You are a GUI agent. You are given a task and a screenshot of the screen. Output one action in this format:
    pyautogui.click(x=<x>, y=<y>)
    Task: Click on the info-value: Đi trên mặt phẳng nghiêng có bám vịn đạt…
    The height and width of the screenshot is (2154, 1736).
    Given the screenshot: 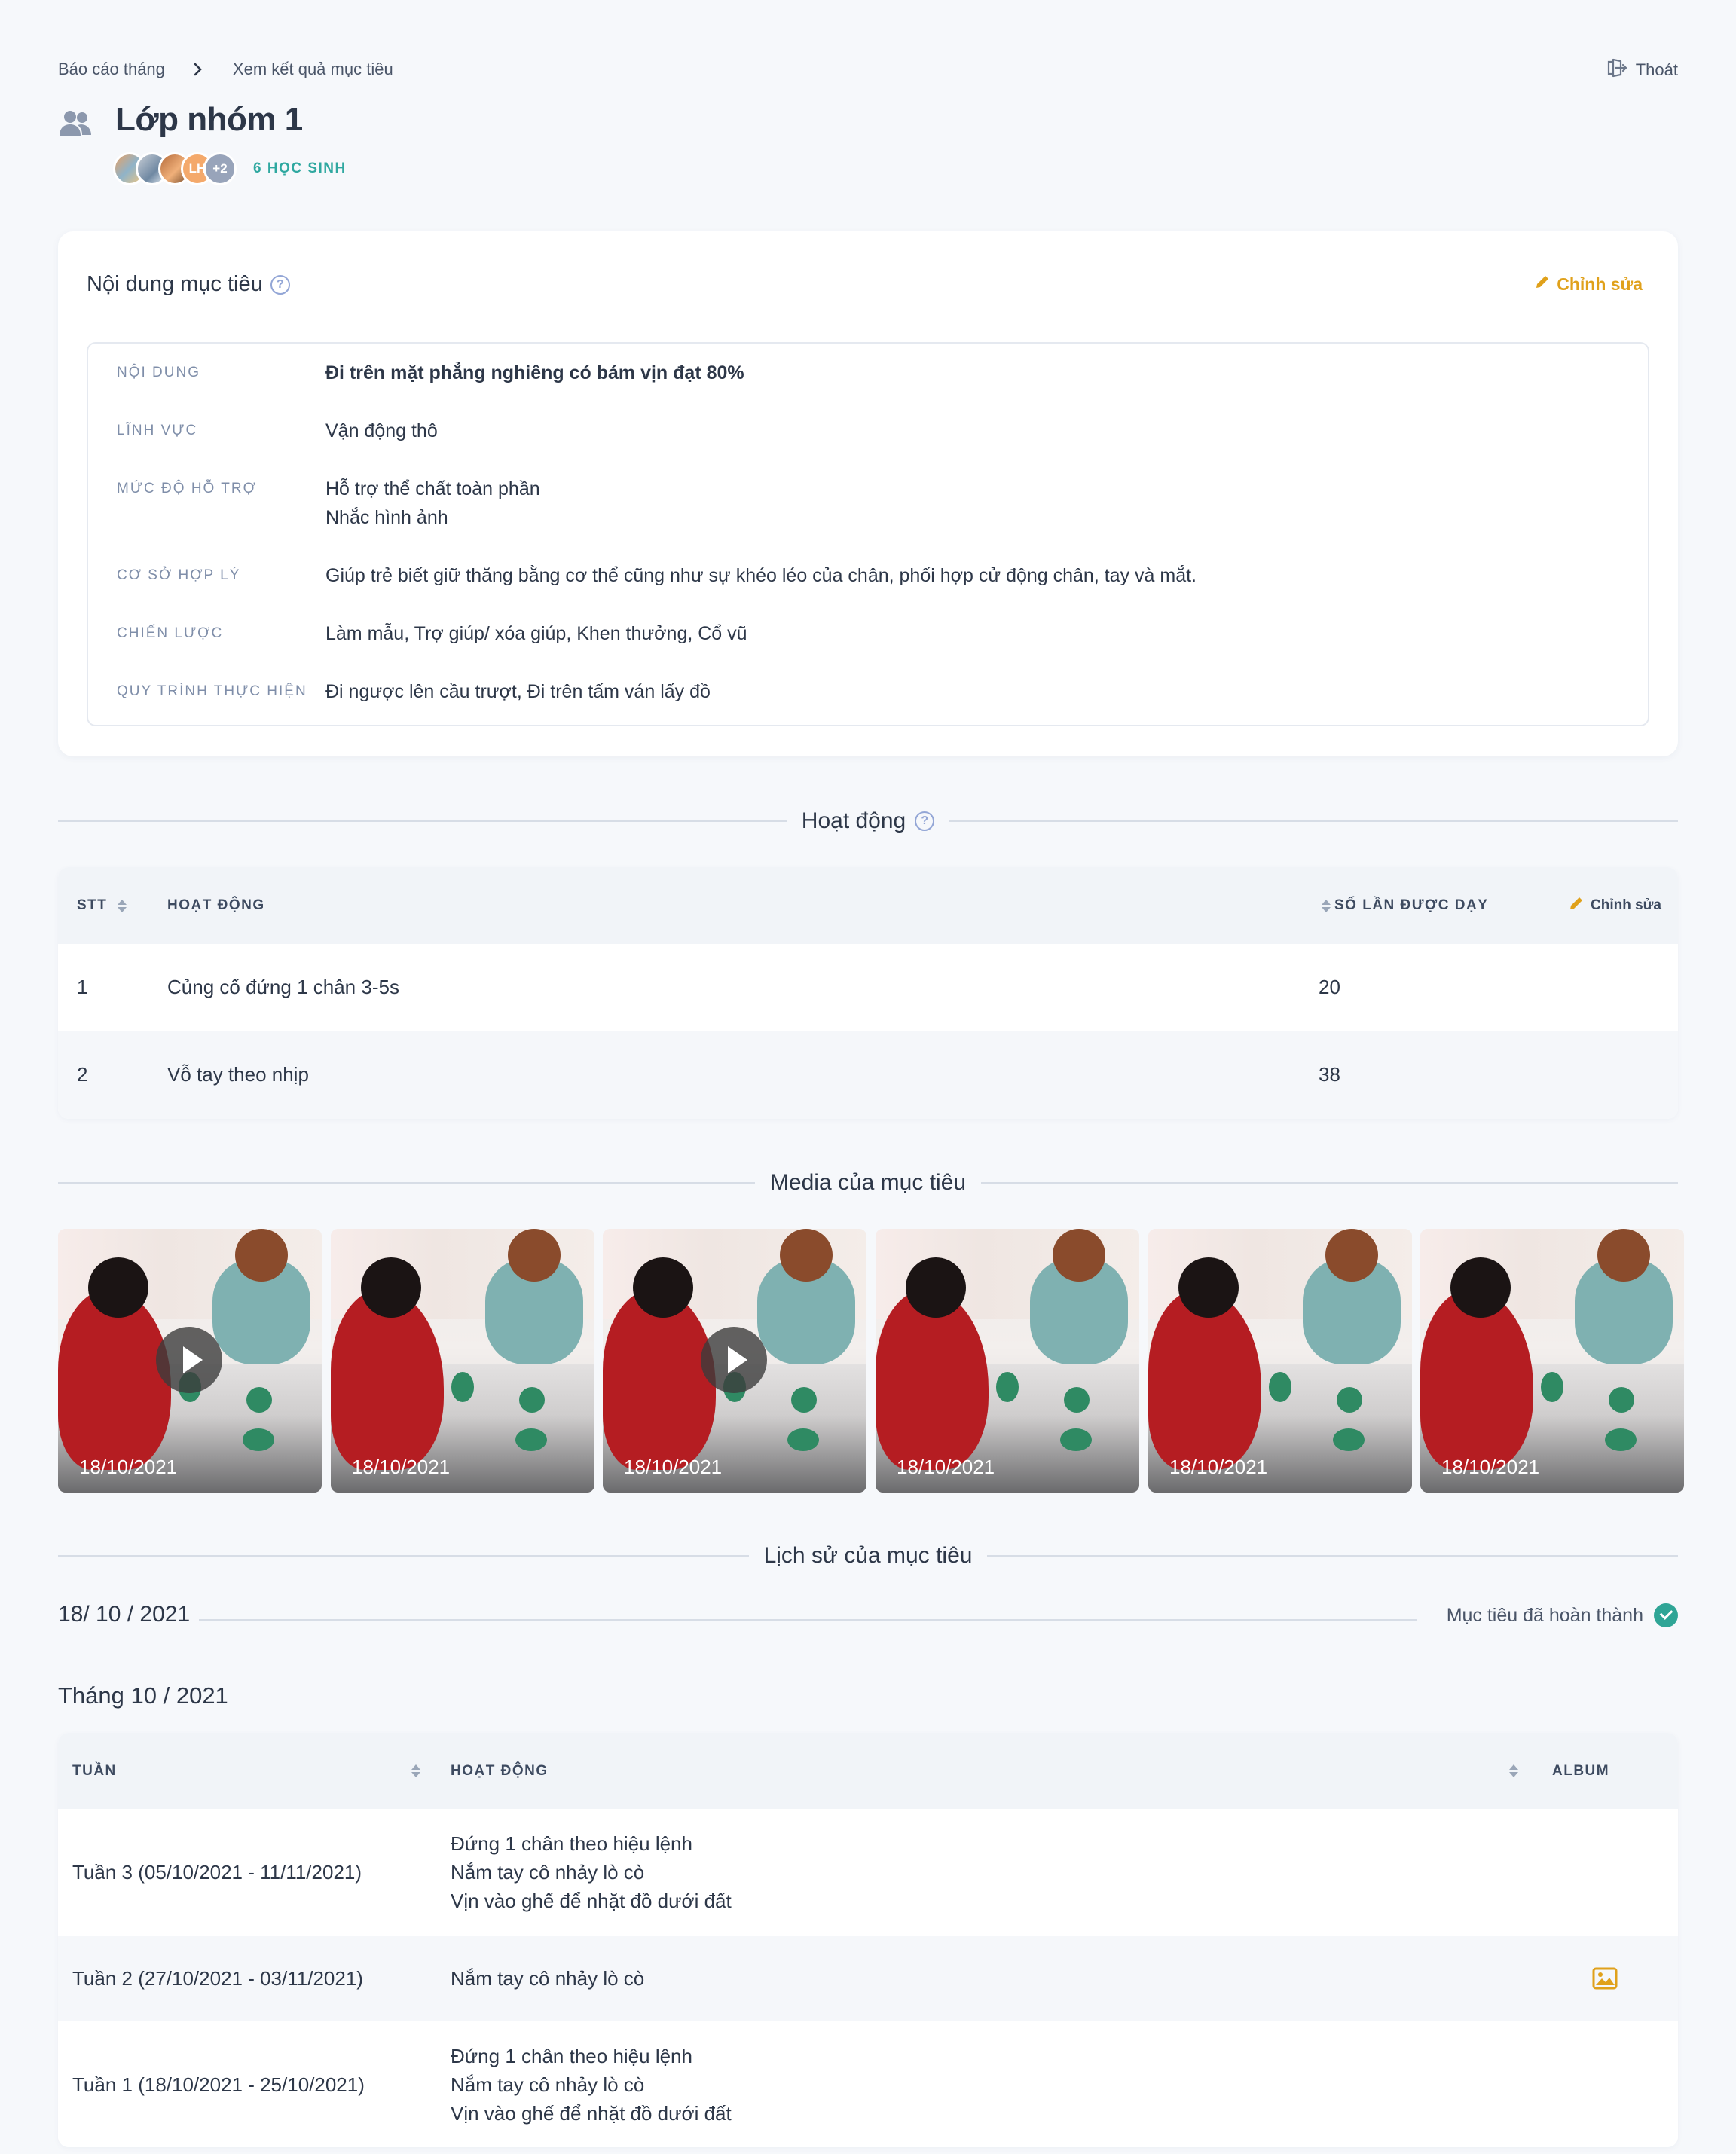 What is the action you would take?
    pyautogui.click(x=535, y=372)
    